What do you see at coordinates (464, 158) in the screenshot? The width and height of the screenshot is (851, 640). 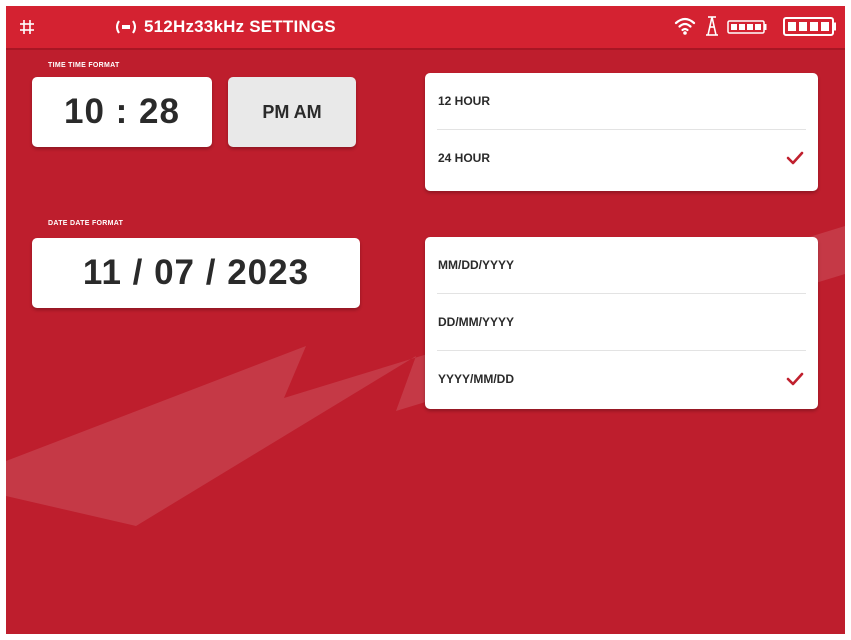 I see `option-label: 24 HOUR` at bounding box center [464, 158].